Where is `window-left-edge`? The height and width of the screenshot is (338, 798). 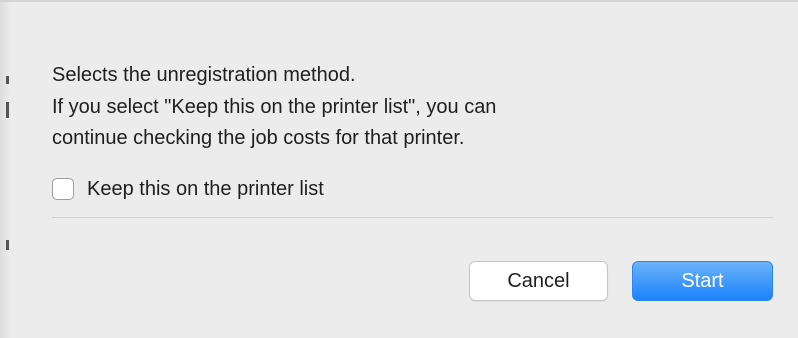
window-left-edge is located at coordinates (5, 170).